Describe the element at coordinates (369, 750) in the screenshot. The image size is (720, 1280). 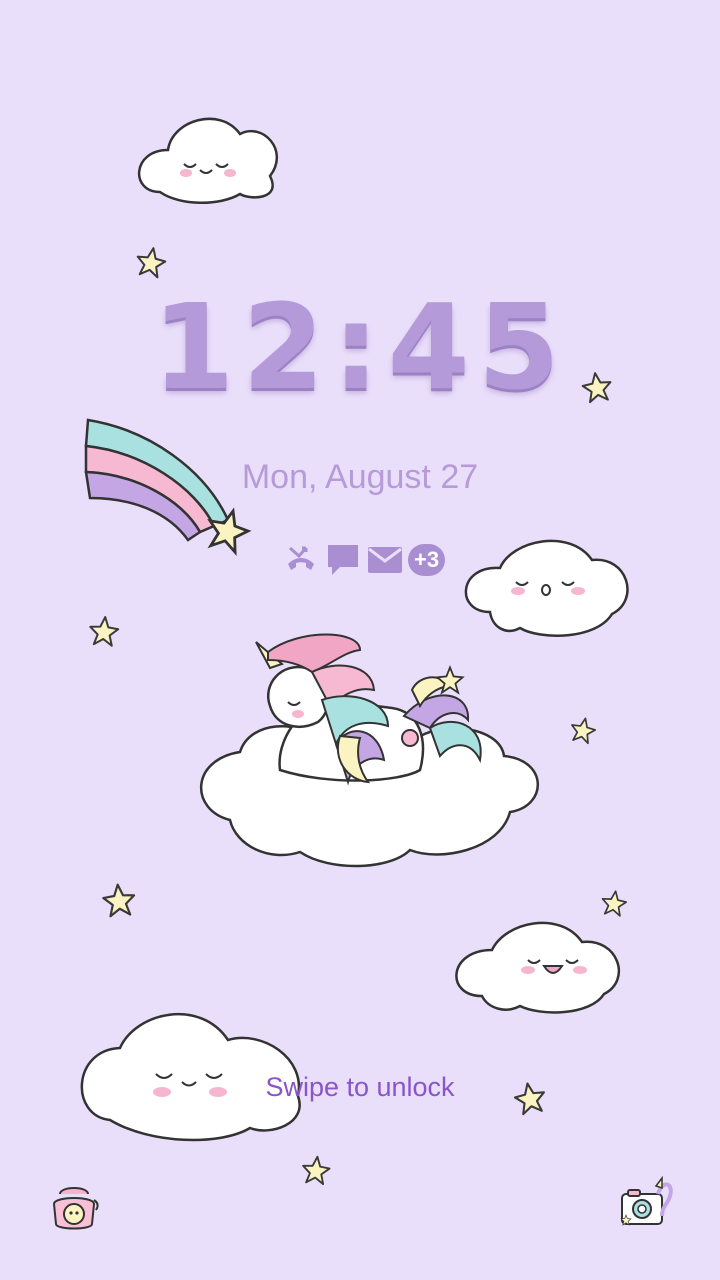
I see `unicorn-cloud` at that location.